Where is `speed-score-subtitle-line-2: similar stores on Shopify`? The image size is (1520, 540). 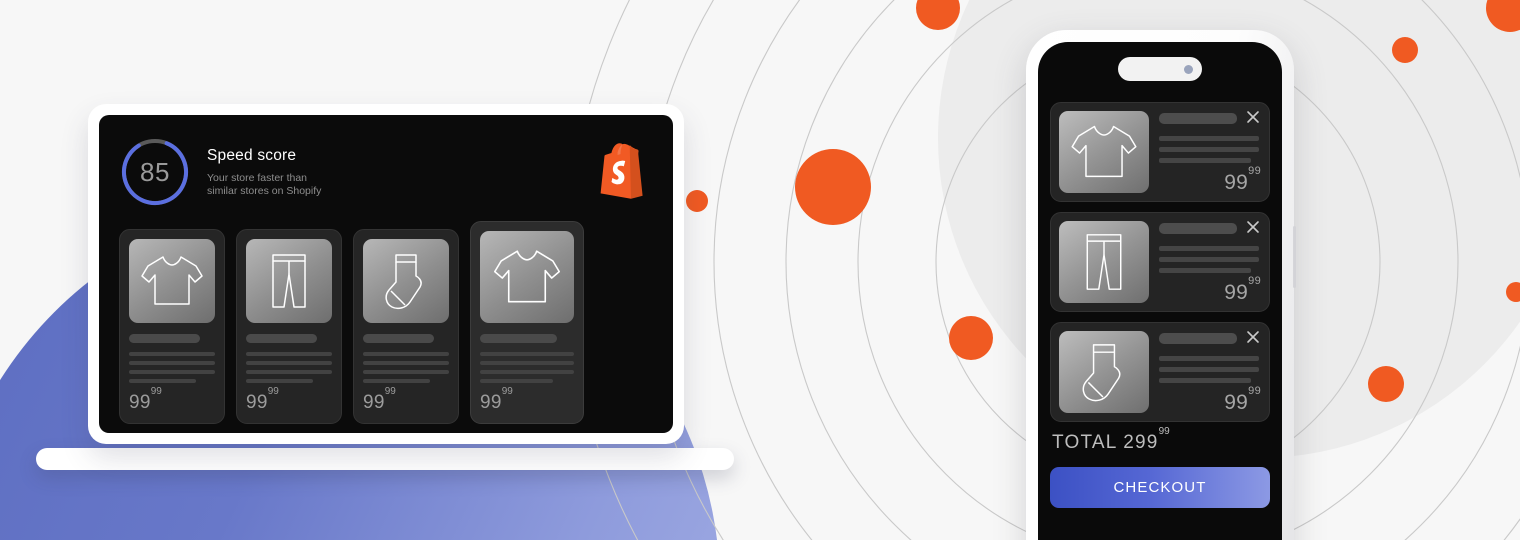 speed-score-subtitle-line-2: similar stores on Shopify is located at coordinates (264, 190).